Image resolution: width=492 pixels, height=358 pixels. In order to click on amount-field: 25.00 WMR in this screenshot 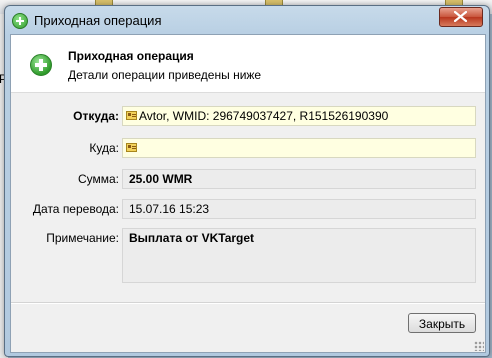, I will do `click(299, 179)`.